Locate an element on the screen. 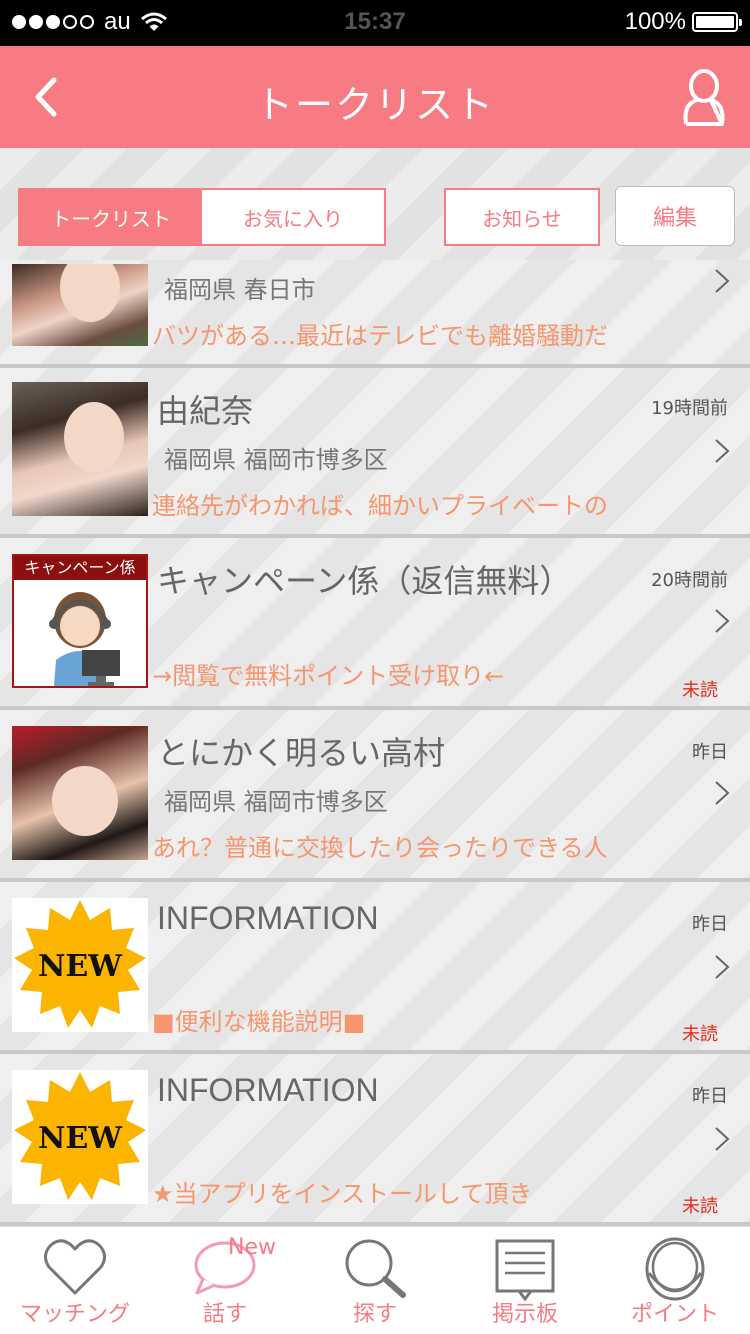 The image size is (750, 1334). segmented-control: トークリスト お気に入り is located at coordinates (202, 217).